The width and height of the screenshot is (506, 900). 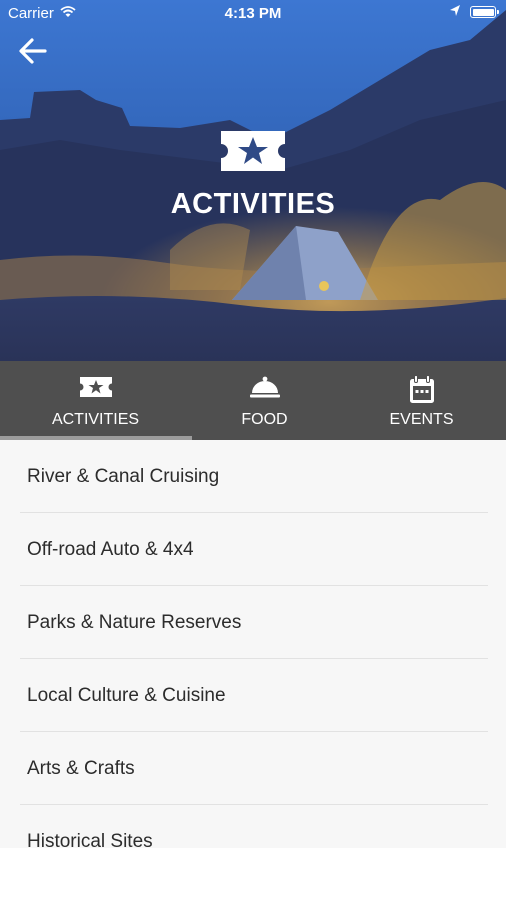 I want to click on list-item-label: Off-road Auto & 4x4, so click(x=110, y=549).